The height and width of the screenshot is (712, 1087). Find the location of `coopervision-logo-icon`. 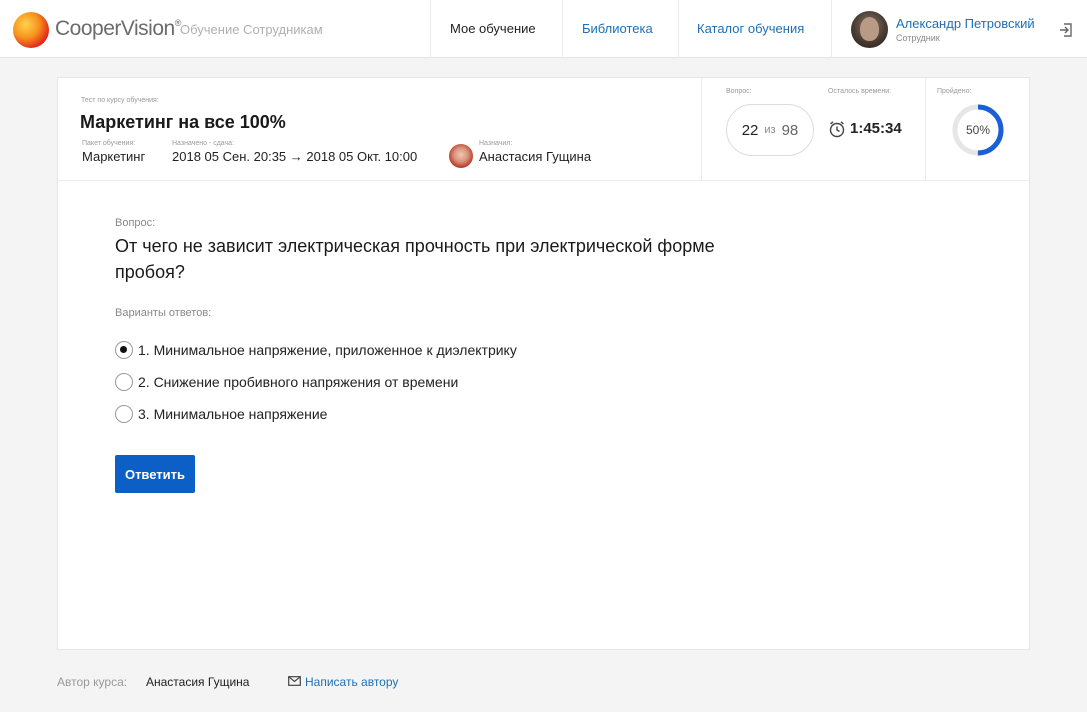

coopervision-logo-icon is located at coordinates (31, 30).